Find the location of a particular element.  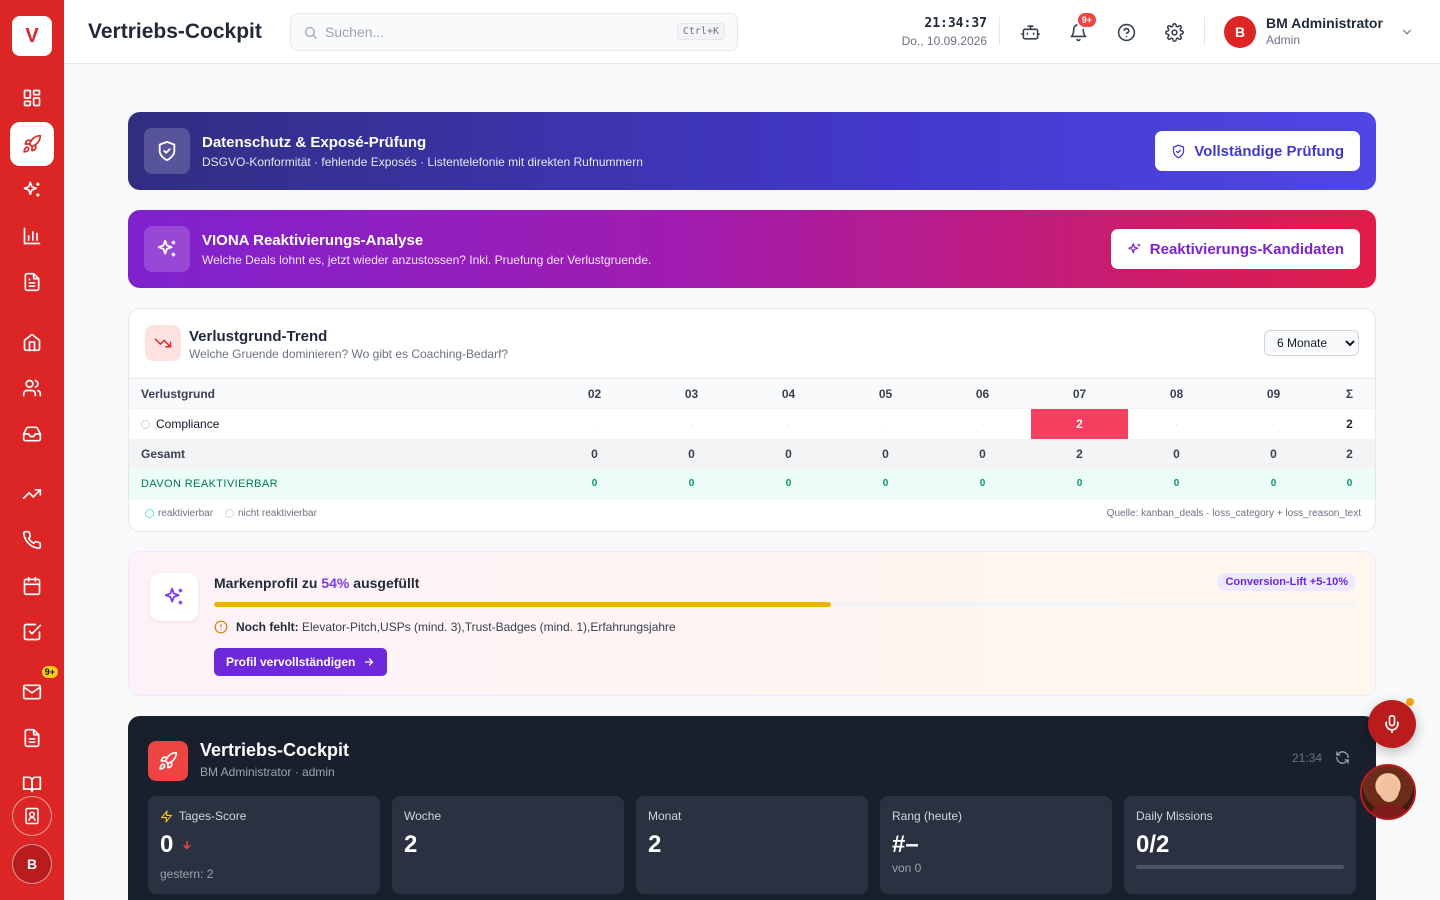

column-header: 05 is located at coordinates (885, 393).